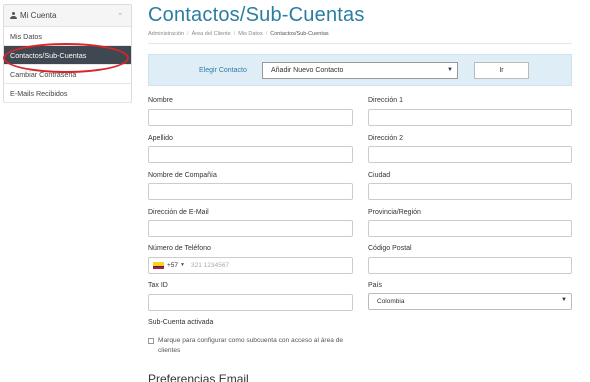 Image resolution: width=590 pixels, height=382 pixels. I want to click on phone-input: +57 ▼ 321 1234567, so click(250, 265).